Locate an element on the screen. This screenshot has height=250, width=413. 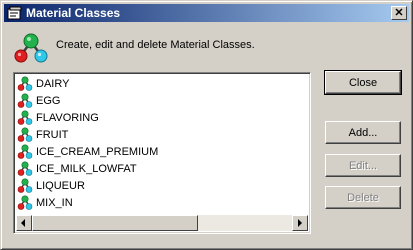
list-item: DAIRY is located at coordinates (162, 83).